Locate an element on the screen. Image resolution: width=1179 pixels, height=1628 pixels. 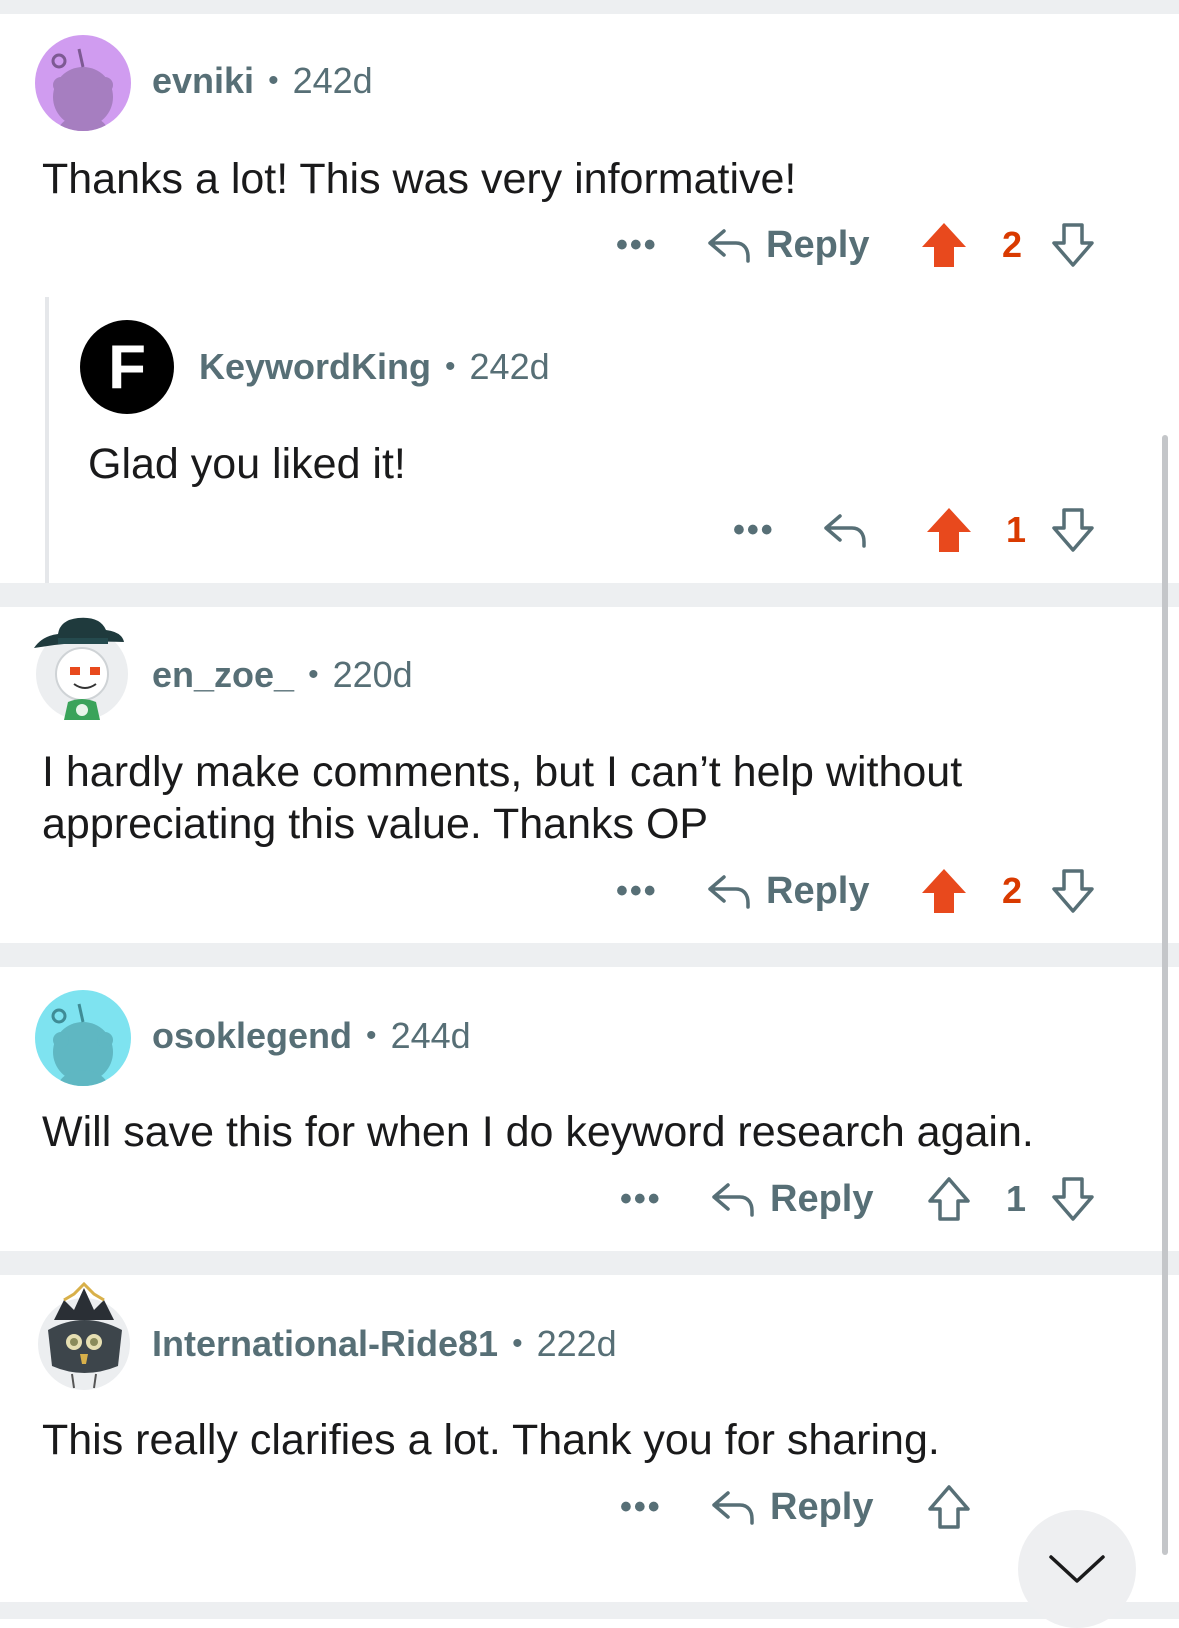
comment-meta: KeywordKing • 242d is located at coordinates (374, 367).